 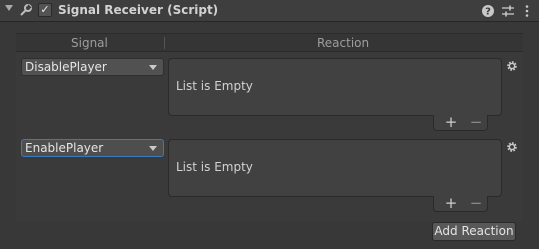 What do you see at coordinates (9, 8) in the screenshot?
I see `foldout-arrow-icon` at bounding box center [9, 8].